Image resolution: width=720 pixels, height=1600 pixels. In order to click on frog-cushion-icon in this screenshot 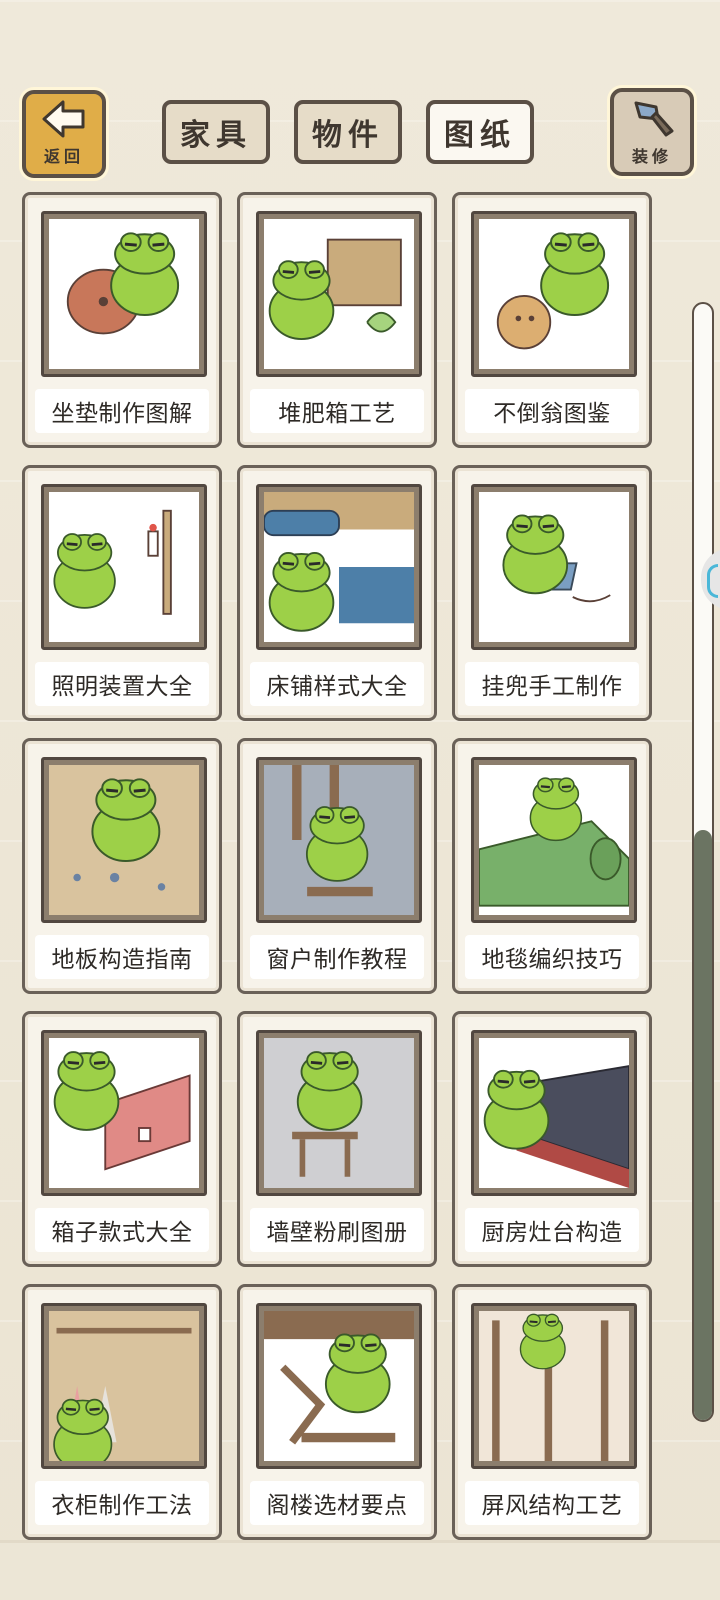, I will do `click(124, 294)`.